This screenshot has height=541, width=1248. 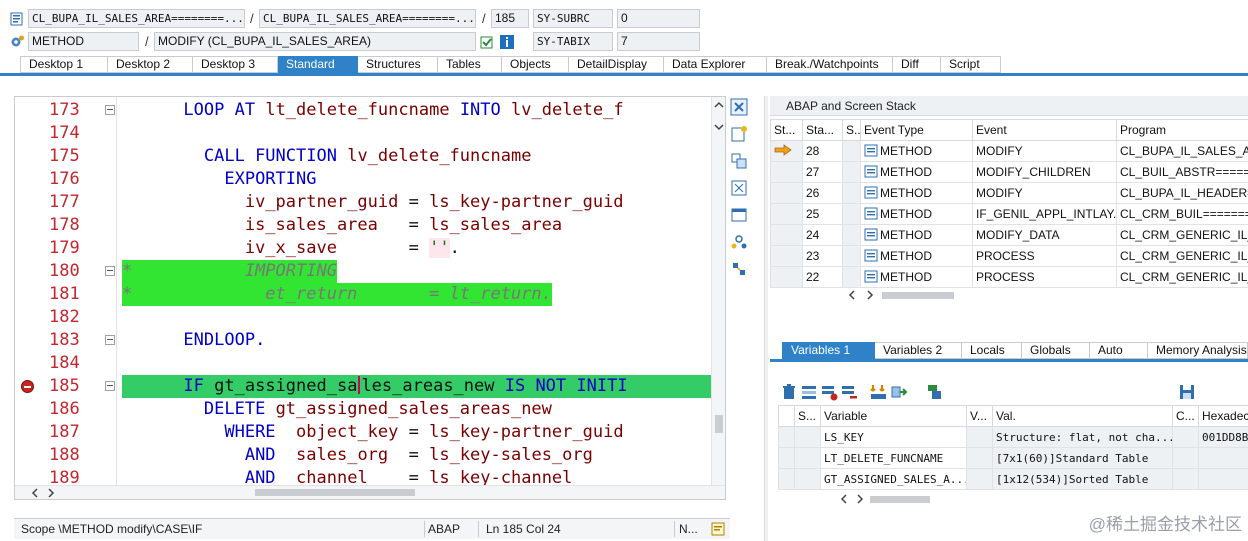 What do you see at coordinates (1009, 256) in the screenshot?
I see `stack-row: 23 METHOD PROCESS CL_CRM_GENERIC_IL_N` at bounding box center [1009, 256].